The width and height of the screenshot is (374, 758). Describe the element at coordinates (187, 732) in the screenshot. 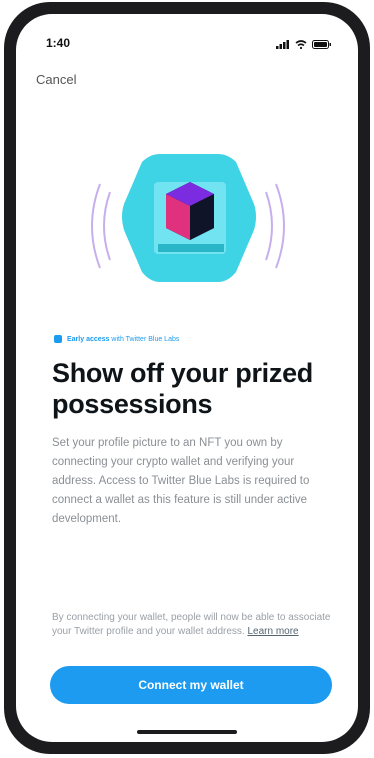

I see `home-indicator` at that location.